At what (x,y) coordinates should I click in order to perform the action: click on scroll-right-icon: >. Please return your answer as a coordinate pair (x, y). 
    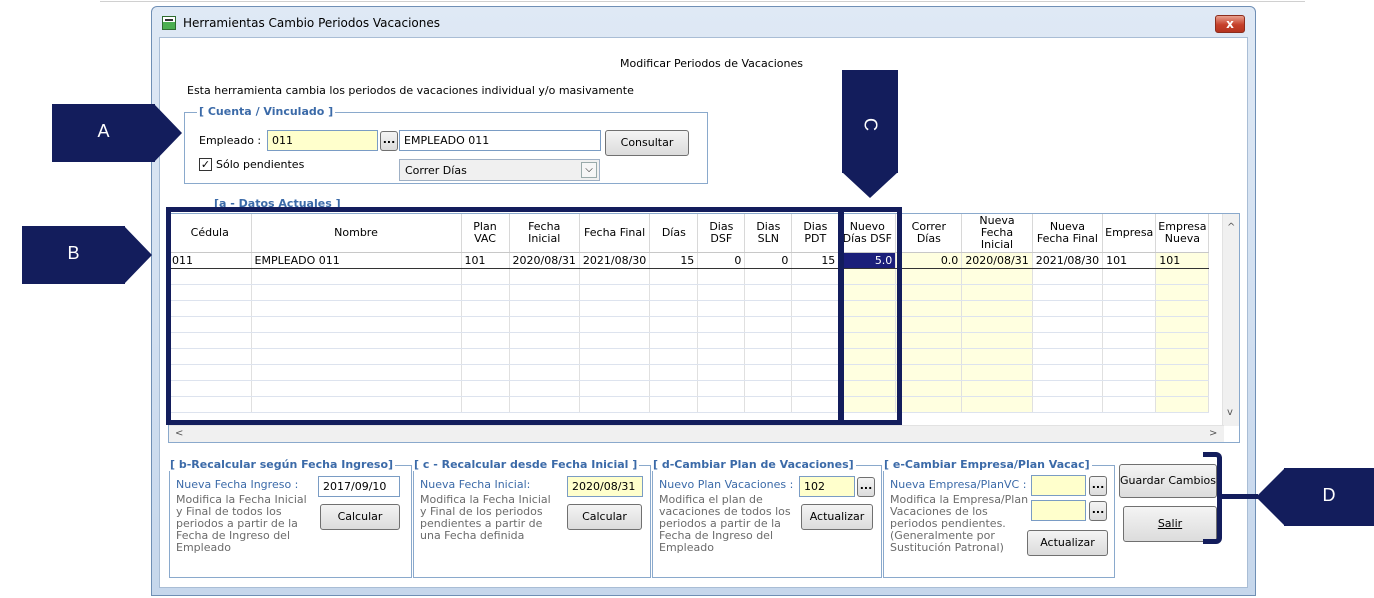
    Looking at the image, I should click on (1213, 433).